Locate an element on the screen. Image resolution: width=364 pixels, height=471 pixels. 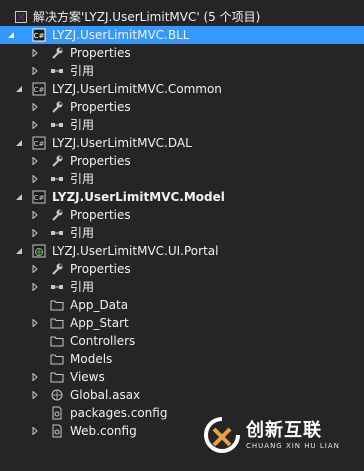
item-label: Models is located at coordinates (91, 359).